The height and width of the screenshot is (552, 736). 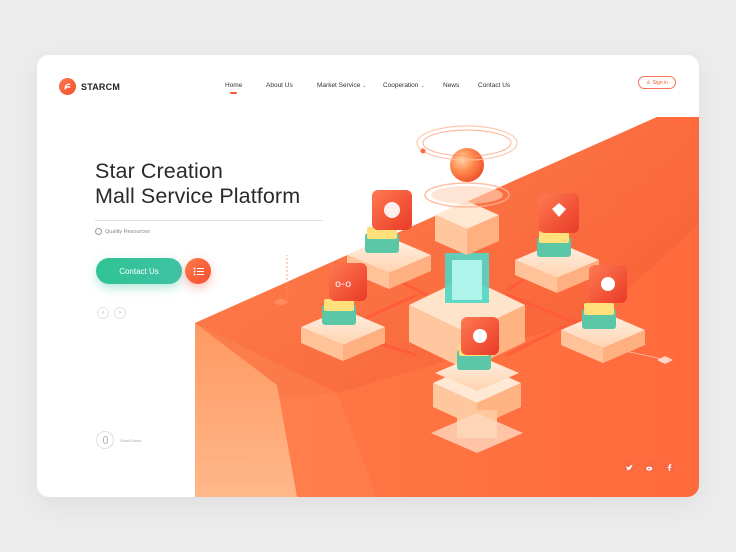 I want to click on next-slide-button: ›, so click(x=120, y=313).